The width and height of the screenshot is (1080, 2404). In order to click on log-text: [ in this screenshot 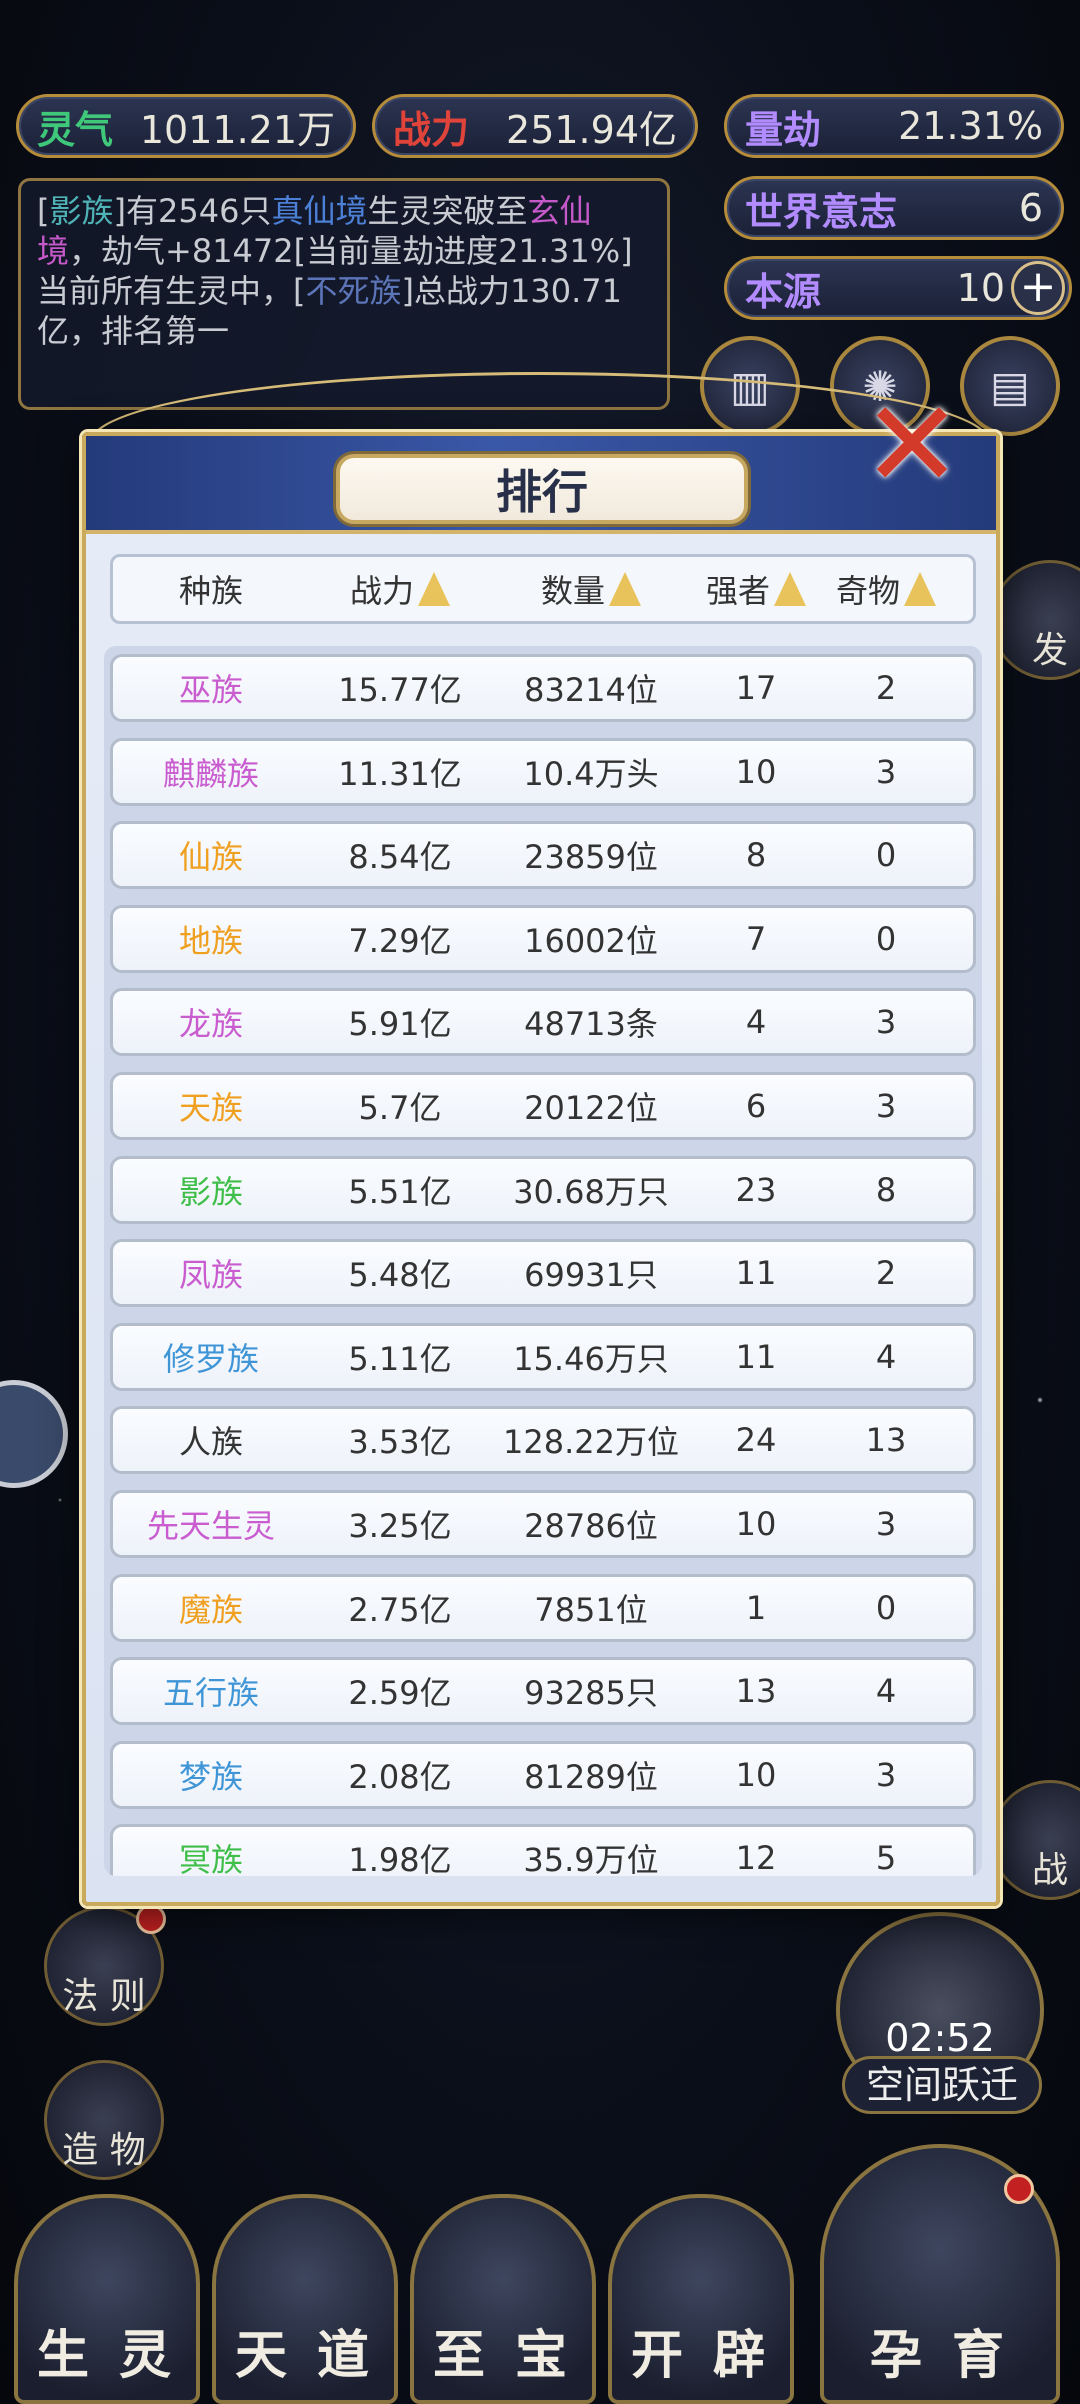, I will do `click(43, 211)`.